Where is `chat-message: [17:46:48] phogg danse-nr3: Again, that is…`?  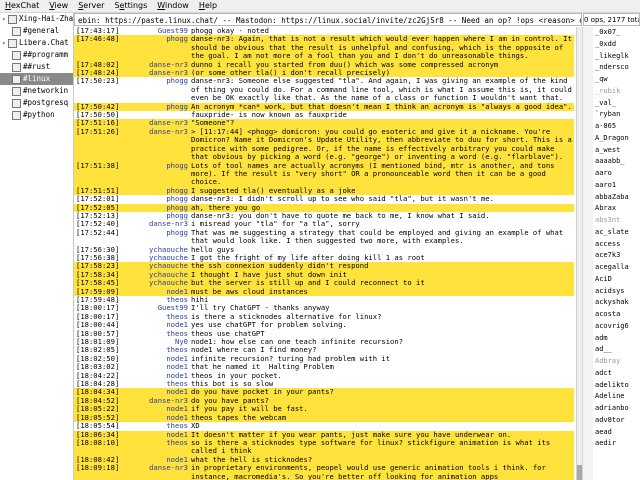
chat-message: [17:46:48] phogg danse-nr3: Again, that is… is located at coordinates (324, 48).